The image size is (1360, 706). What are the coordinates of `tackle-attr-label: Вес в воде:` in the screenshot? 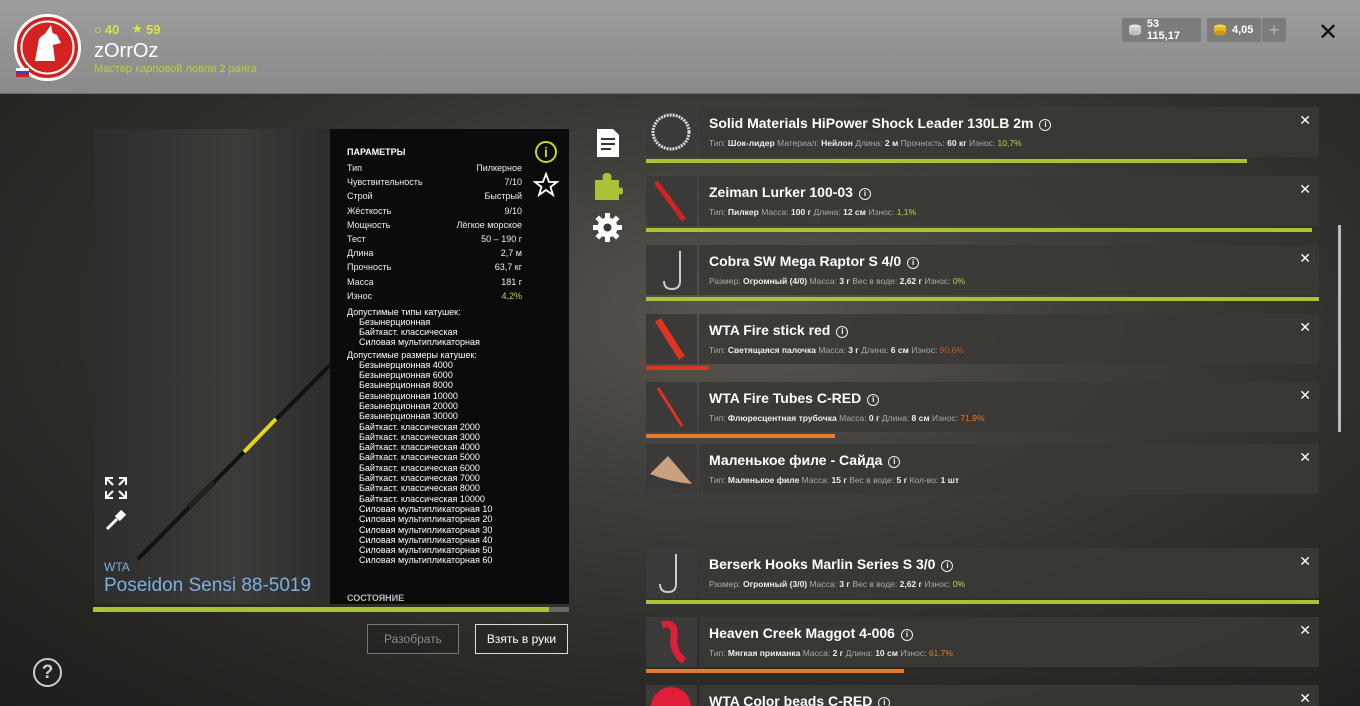 It's located at (876, 281).